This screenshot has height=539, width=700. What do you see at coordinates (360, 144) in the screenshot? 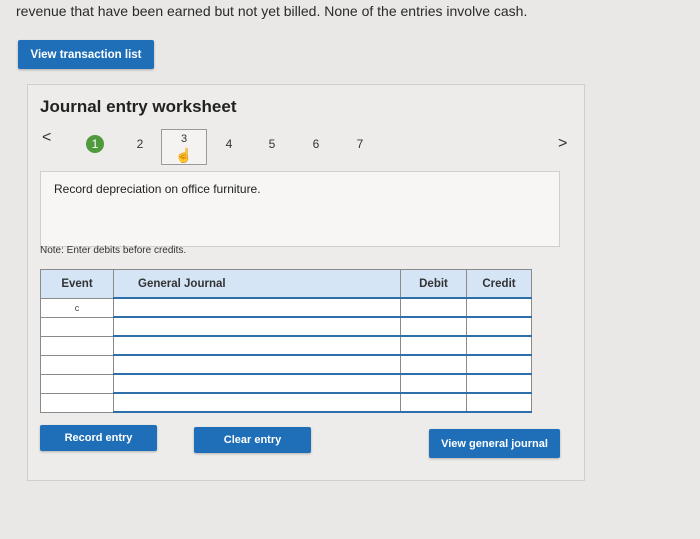
I see `step-7: 7` at bounding box center [360, 144].